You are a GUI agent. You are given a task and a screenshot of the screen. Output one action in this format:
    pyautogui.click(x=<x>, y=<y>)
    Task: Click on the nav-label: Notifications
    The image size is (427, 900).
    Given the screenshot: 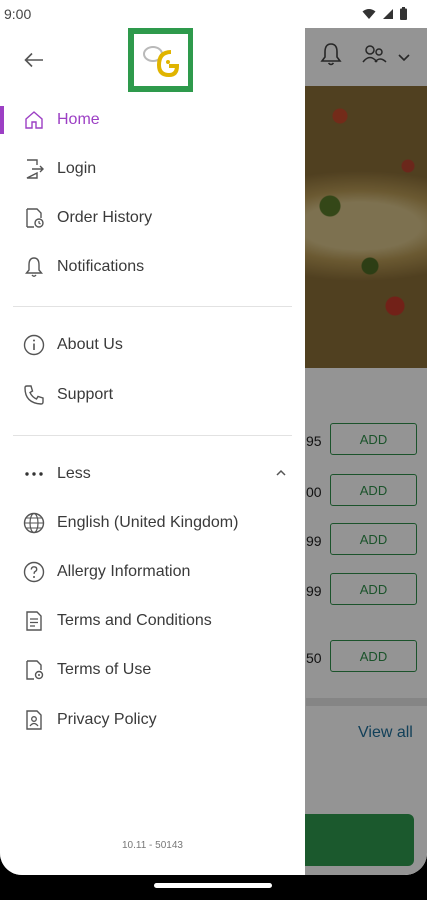 What is the action you would take?
    pyautogui.click(x=101, y=266)
    